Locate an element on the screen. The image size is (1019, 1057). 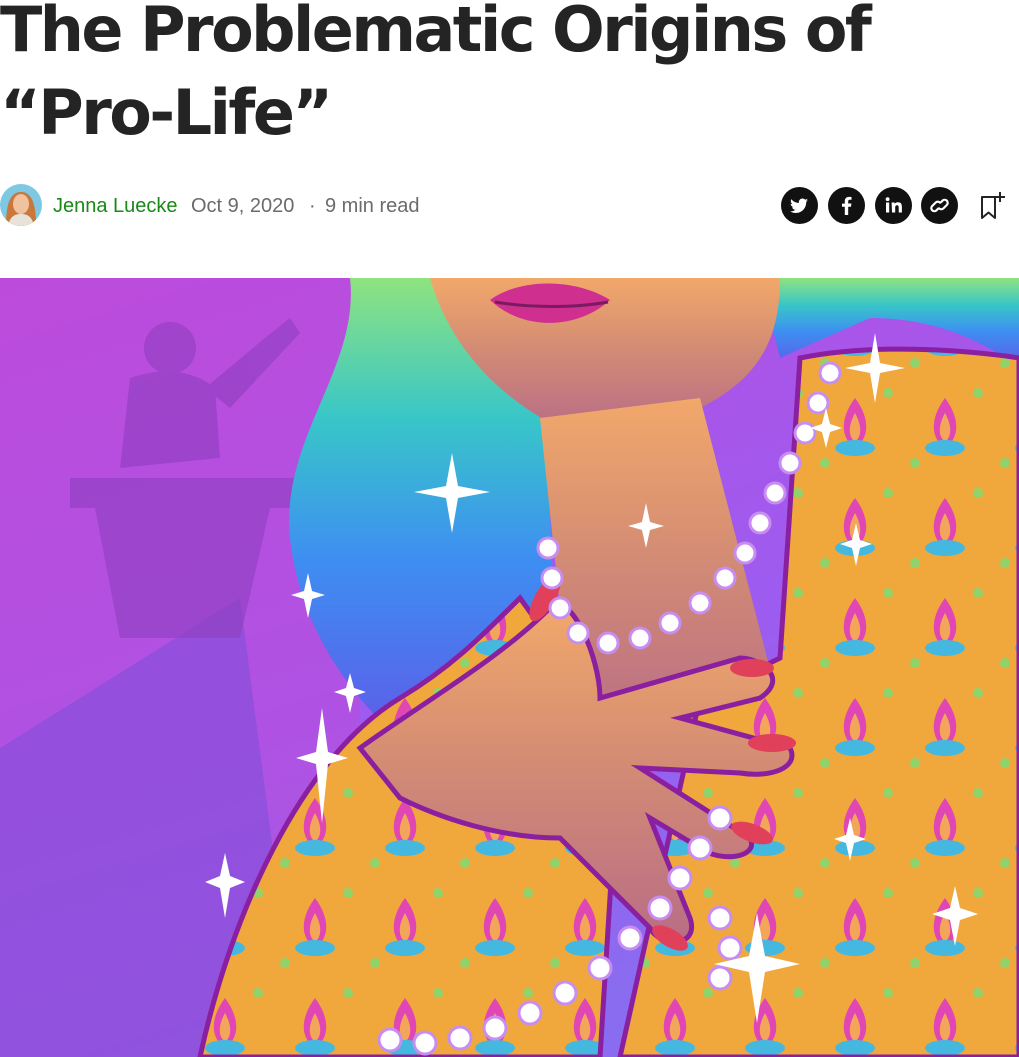
share-facebook-button is located at coordinates (846, 205).